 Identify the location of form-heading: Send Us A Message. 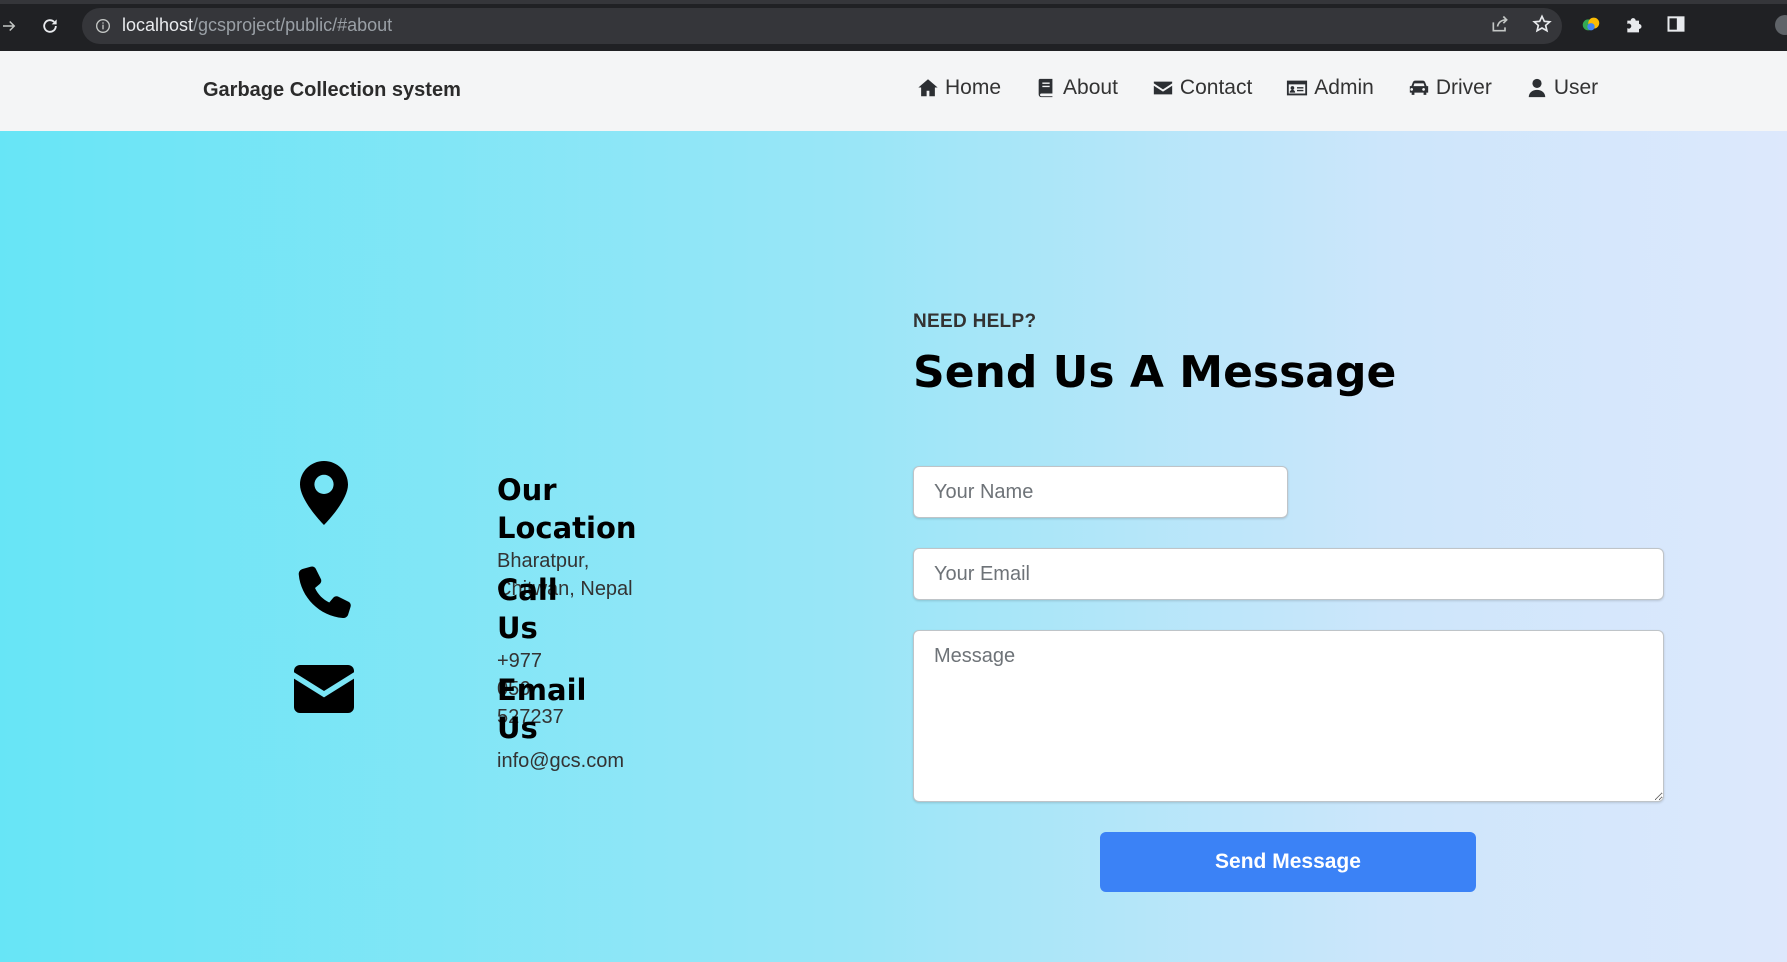
(1155, 372).